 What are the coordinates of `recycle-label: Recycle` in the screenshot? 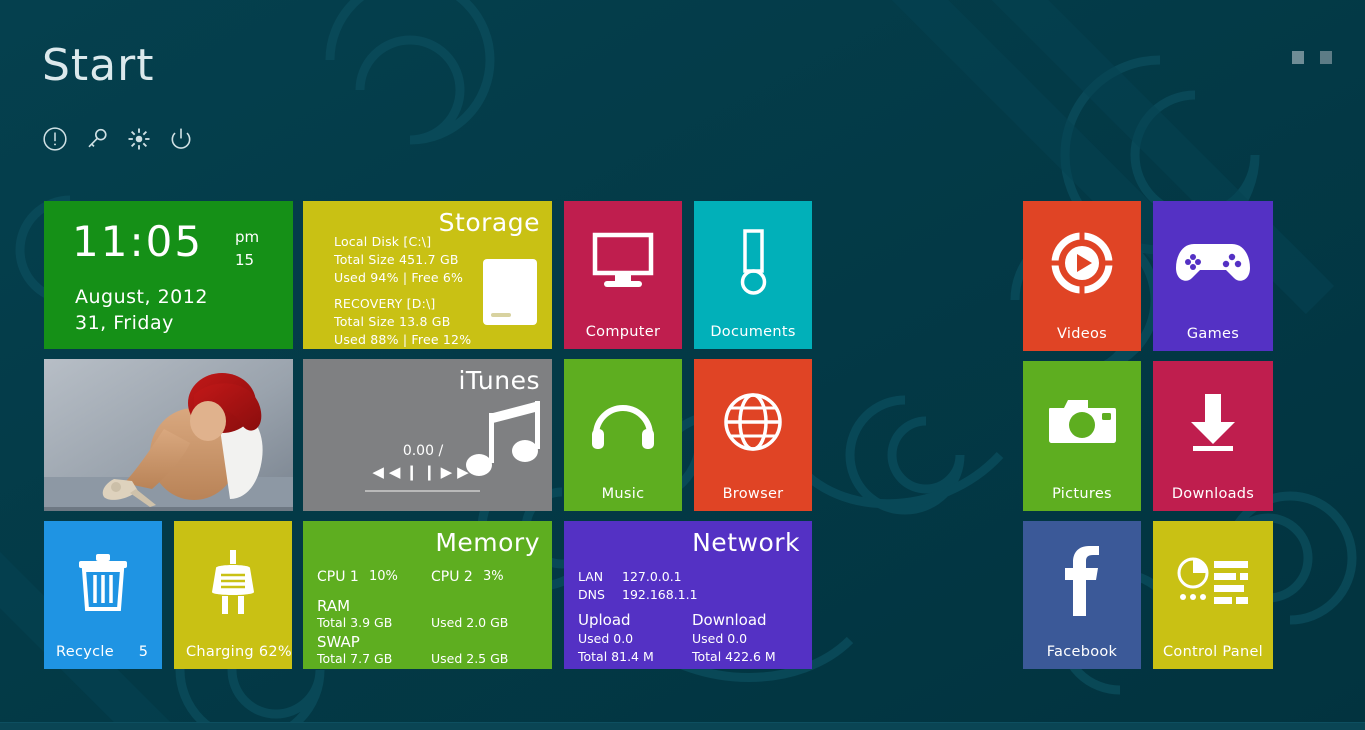 It's located at (85, 652).